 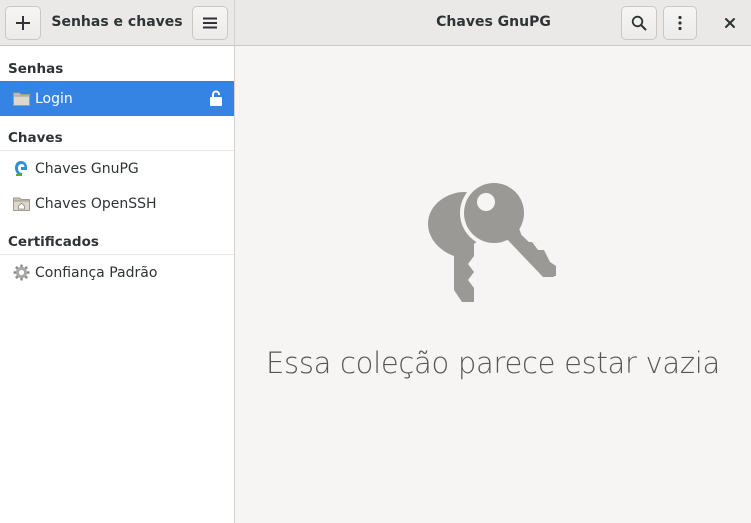 I want to click on search-icon, so click(x=639, y=23).